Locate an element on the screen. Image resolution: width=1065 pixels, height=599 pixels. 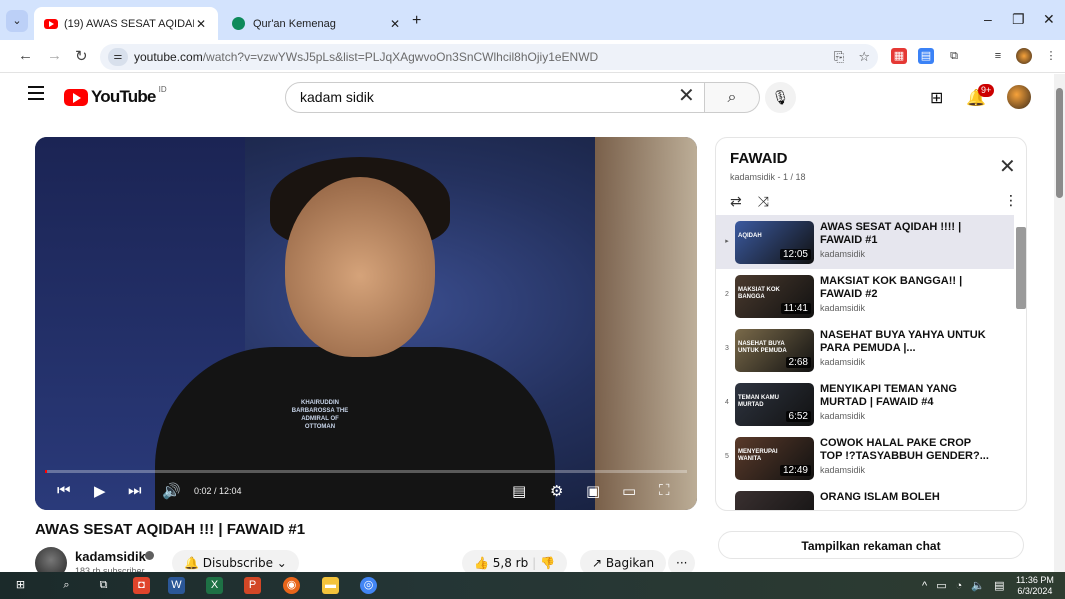
tab-quran: Qur'an Kemenag ✕ is located at coordinates (317, 23).